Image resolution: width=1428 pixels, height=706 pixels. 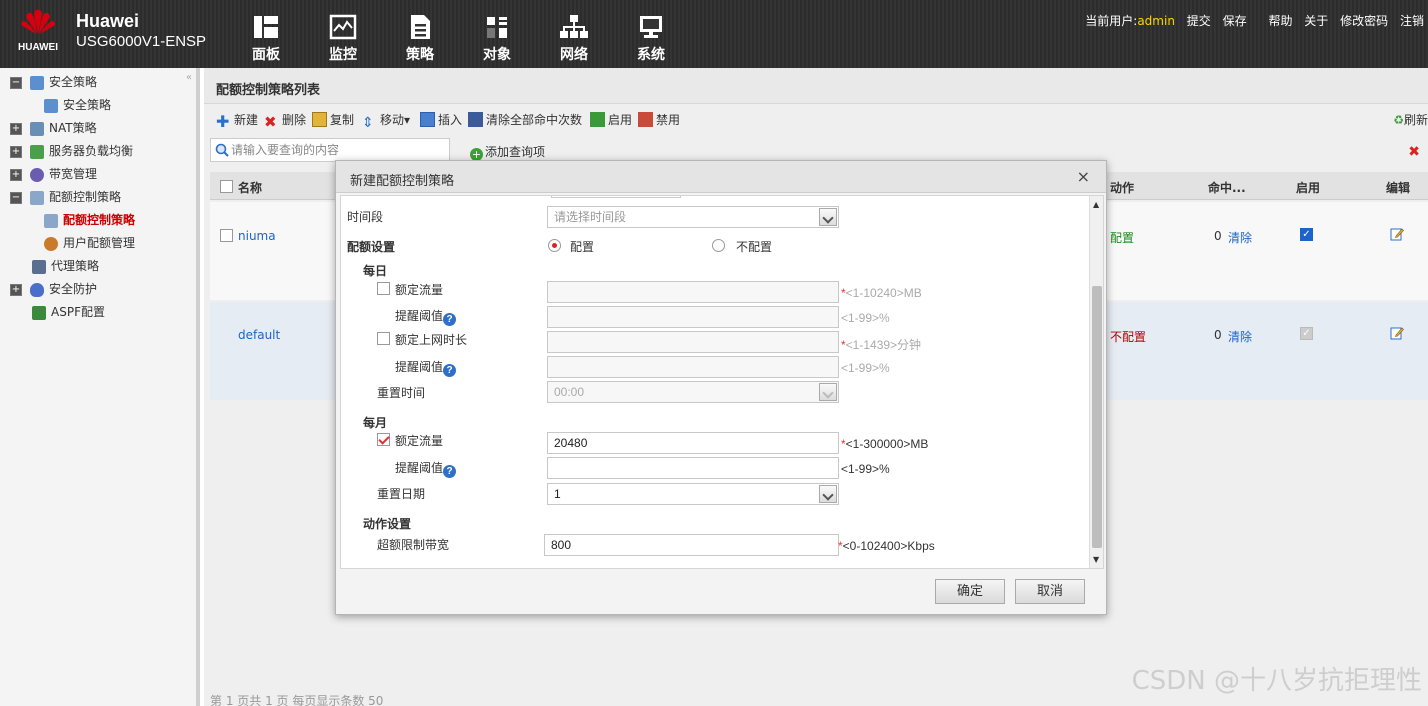 What do you see at coordinates (1235, 21) in the screenshot?
I see `save-link: 保存` at bounding box center [1235, 21].